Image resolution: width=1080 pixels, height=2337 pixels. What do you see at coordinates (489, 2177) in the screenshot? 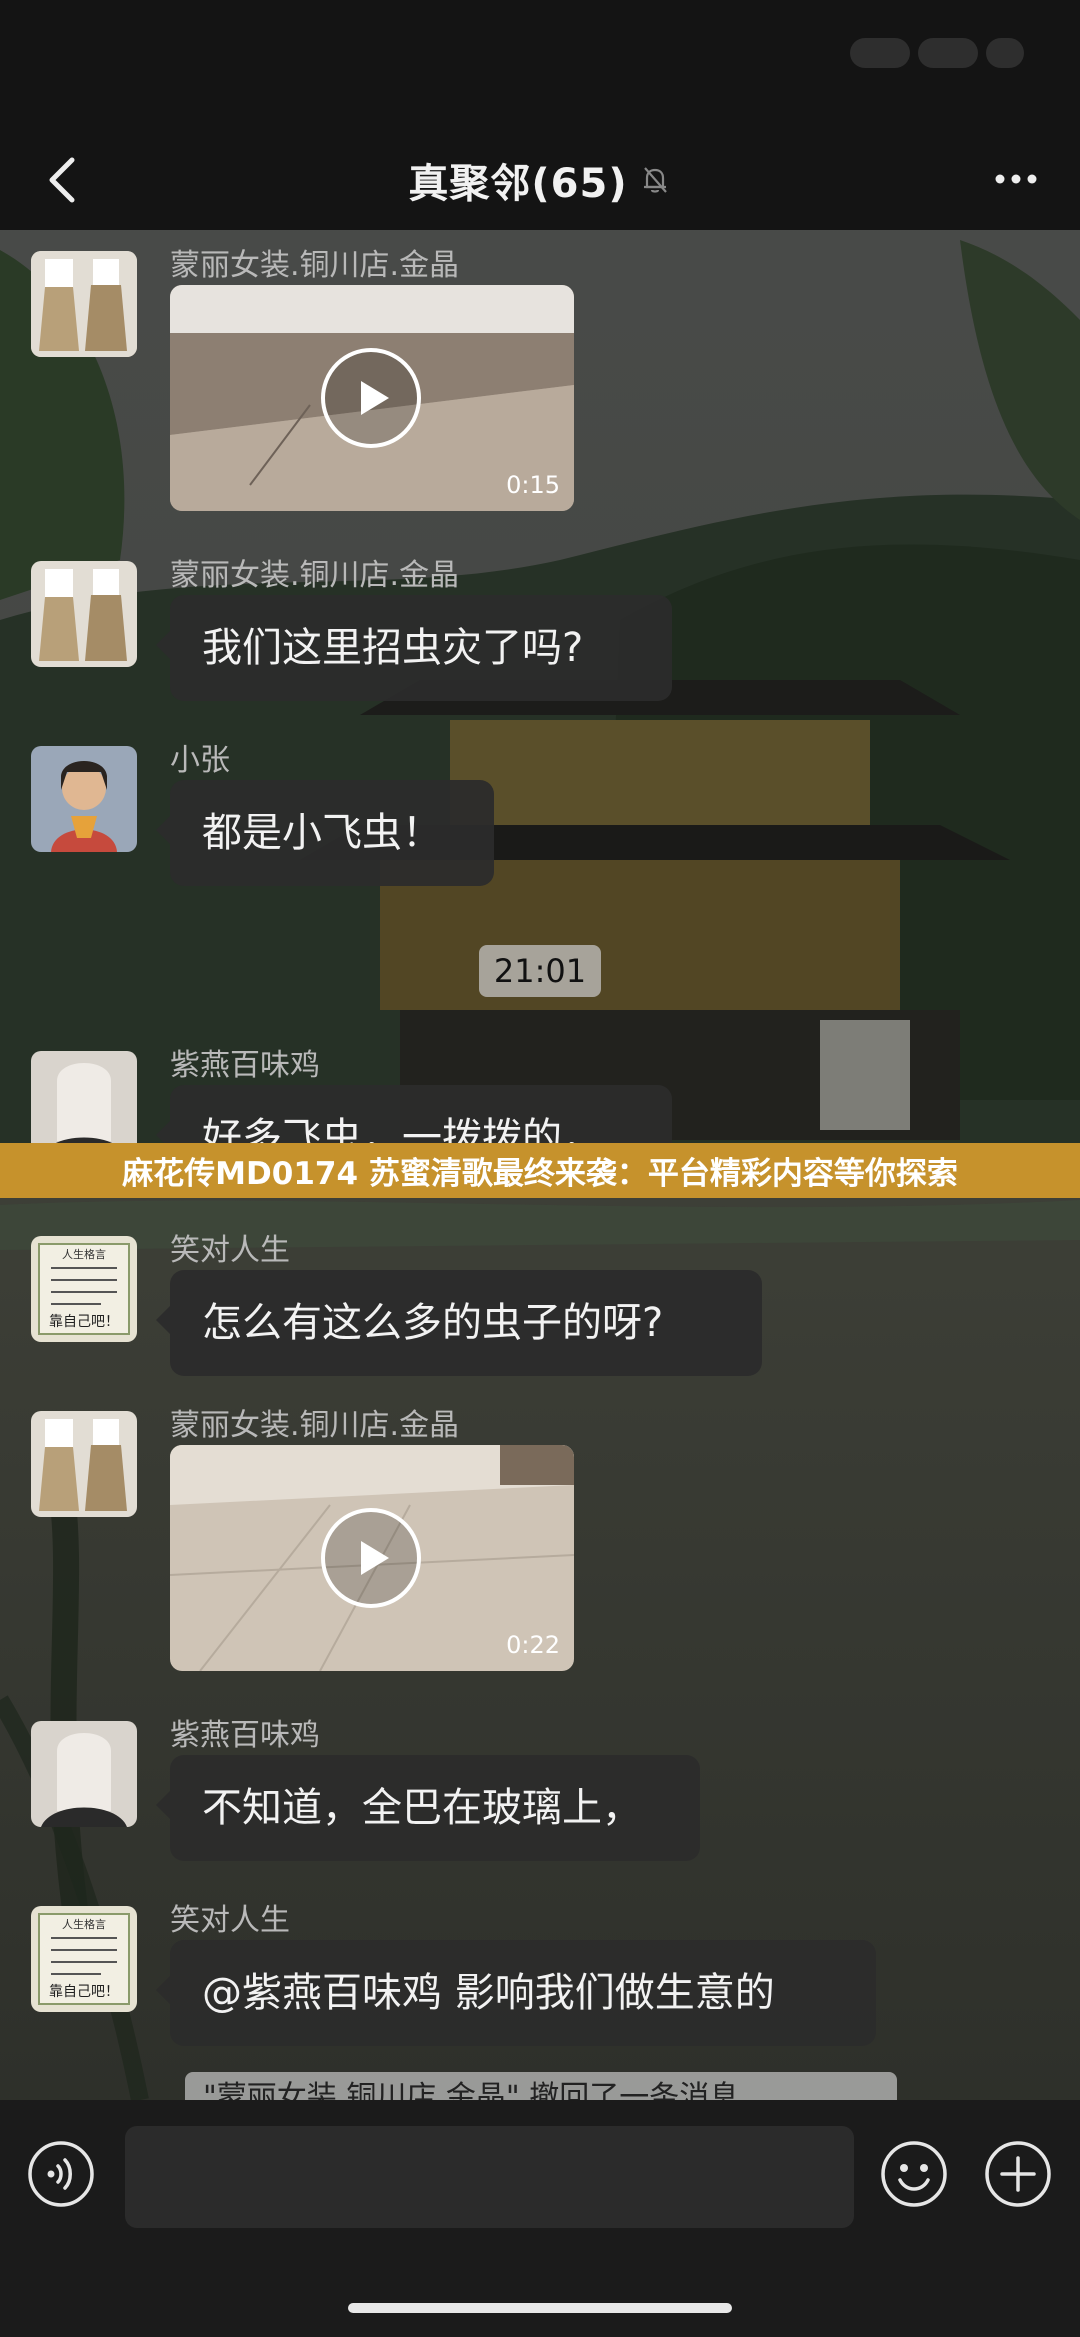
I see `message-input` at bounding box center [489, 2177].